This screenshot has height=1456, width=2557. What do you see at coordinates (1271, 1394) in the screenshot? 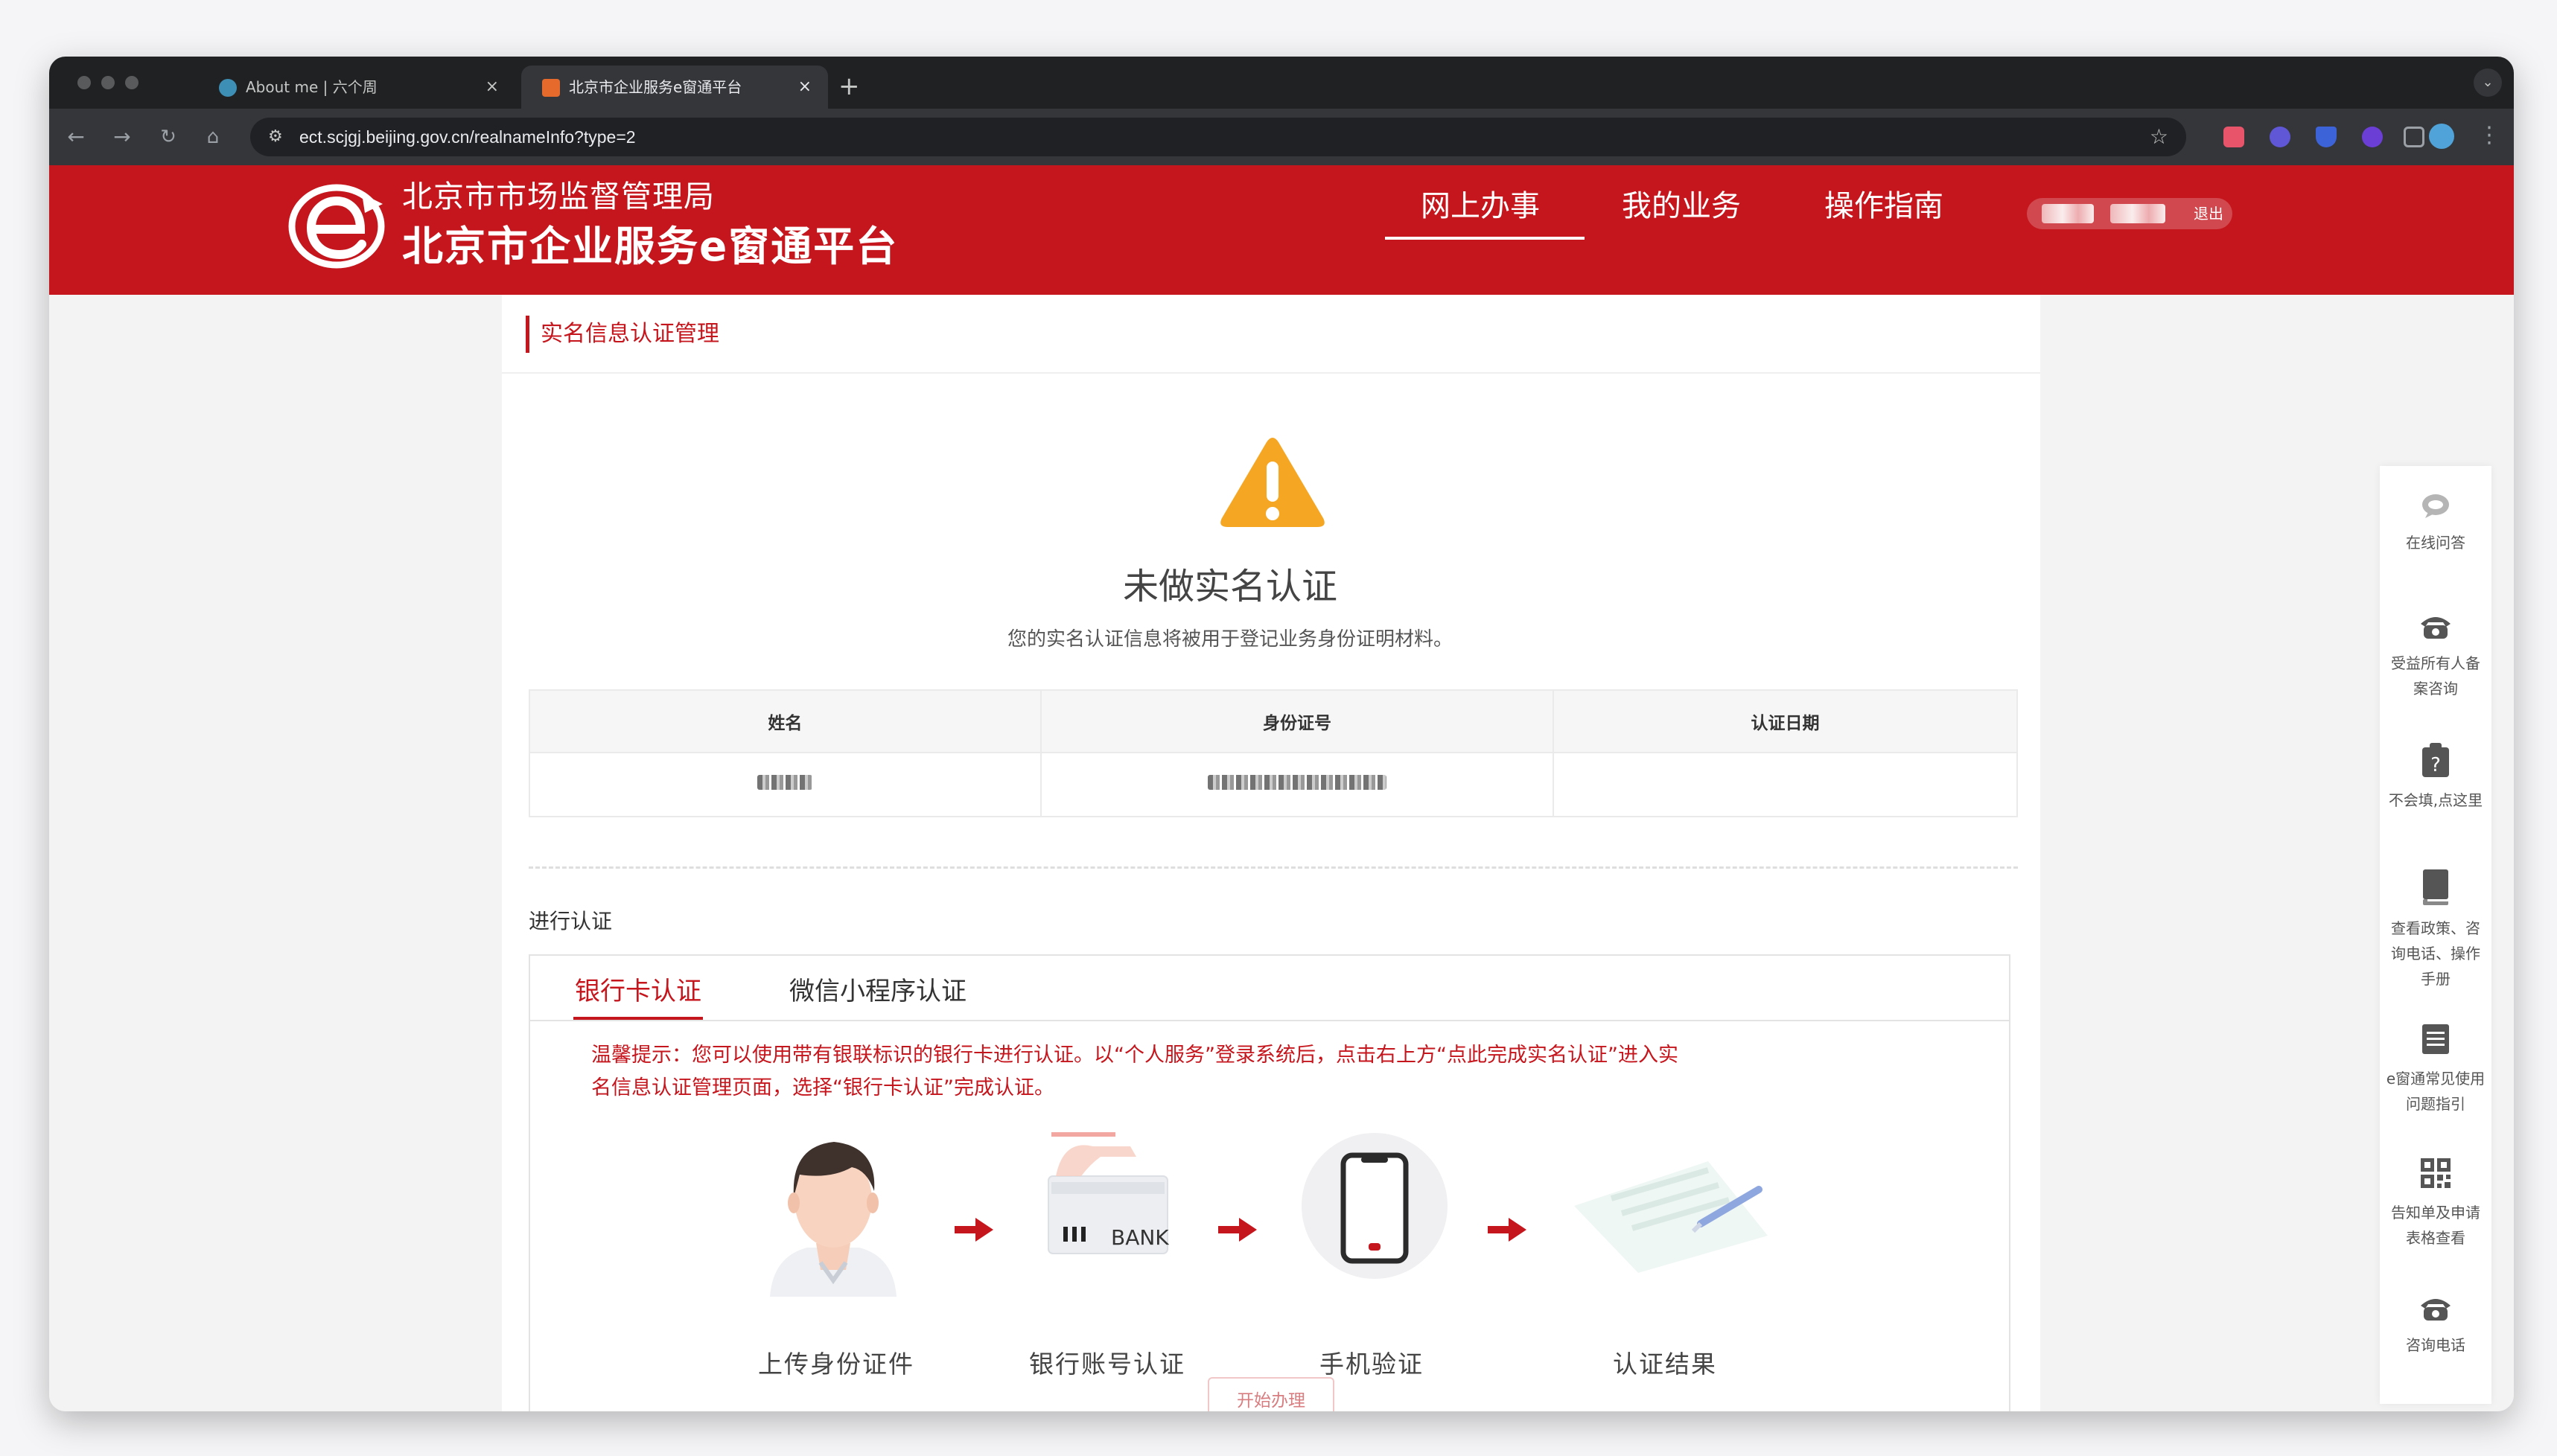
I see `start-process-button: 开始办理` at bounding box center [1271, 1394].